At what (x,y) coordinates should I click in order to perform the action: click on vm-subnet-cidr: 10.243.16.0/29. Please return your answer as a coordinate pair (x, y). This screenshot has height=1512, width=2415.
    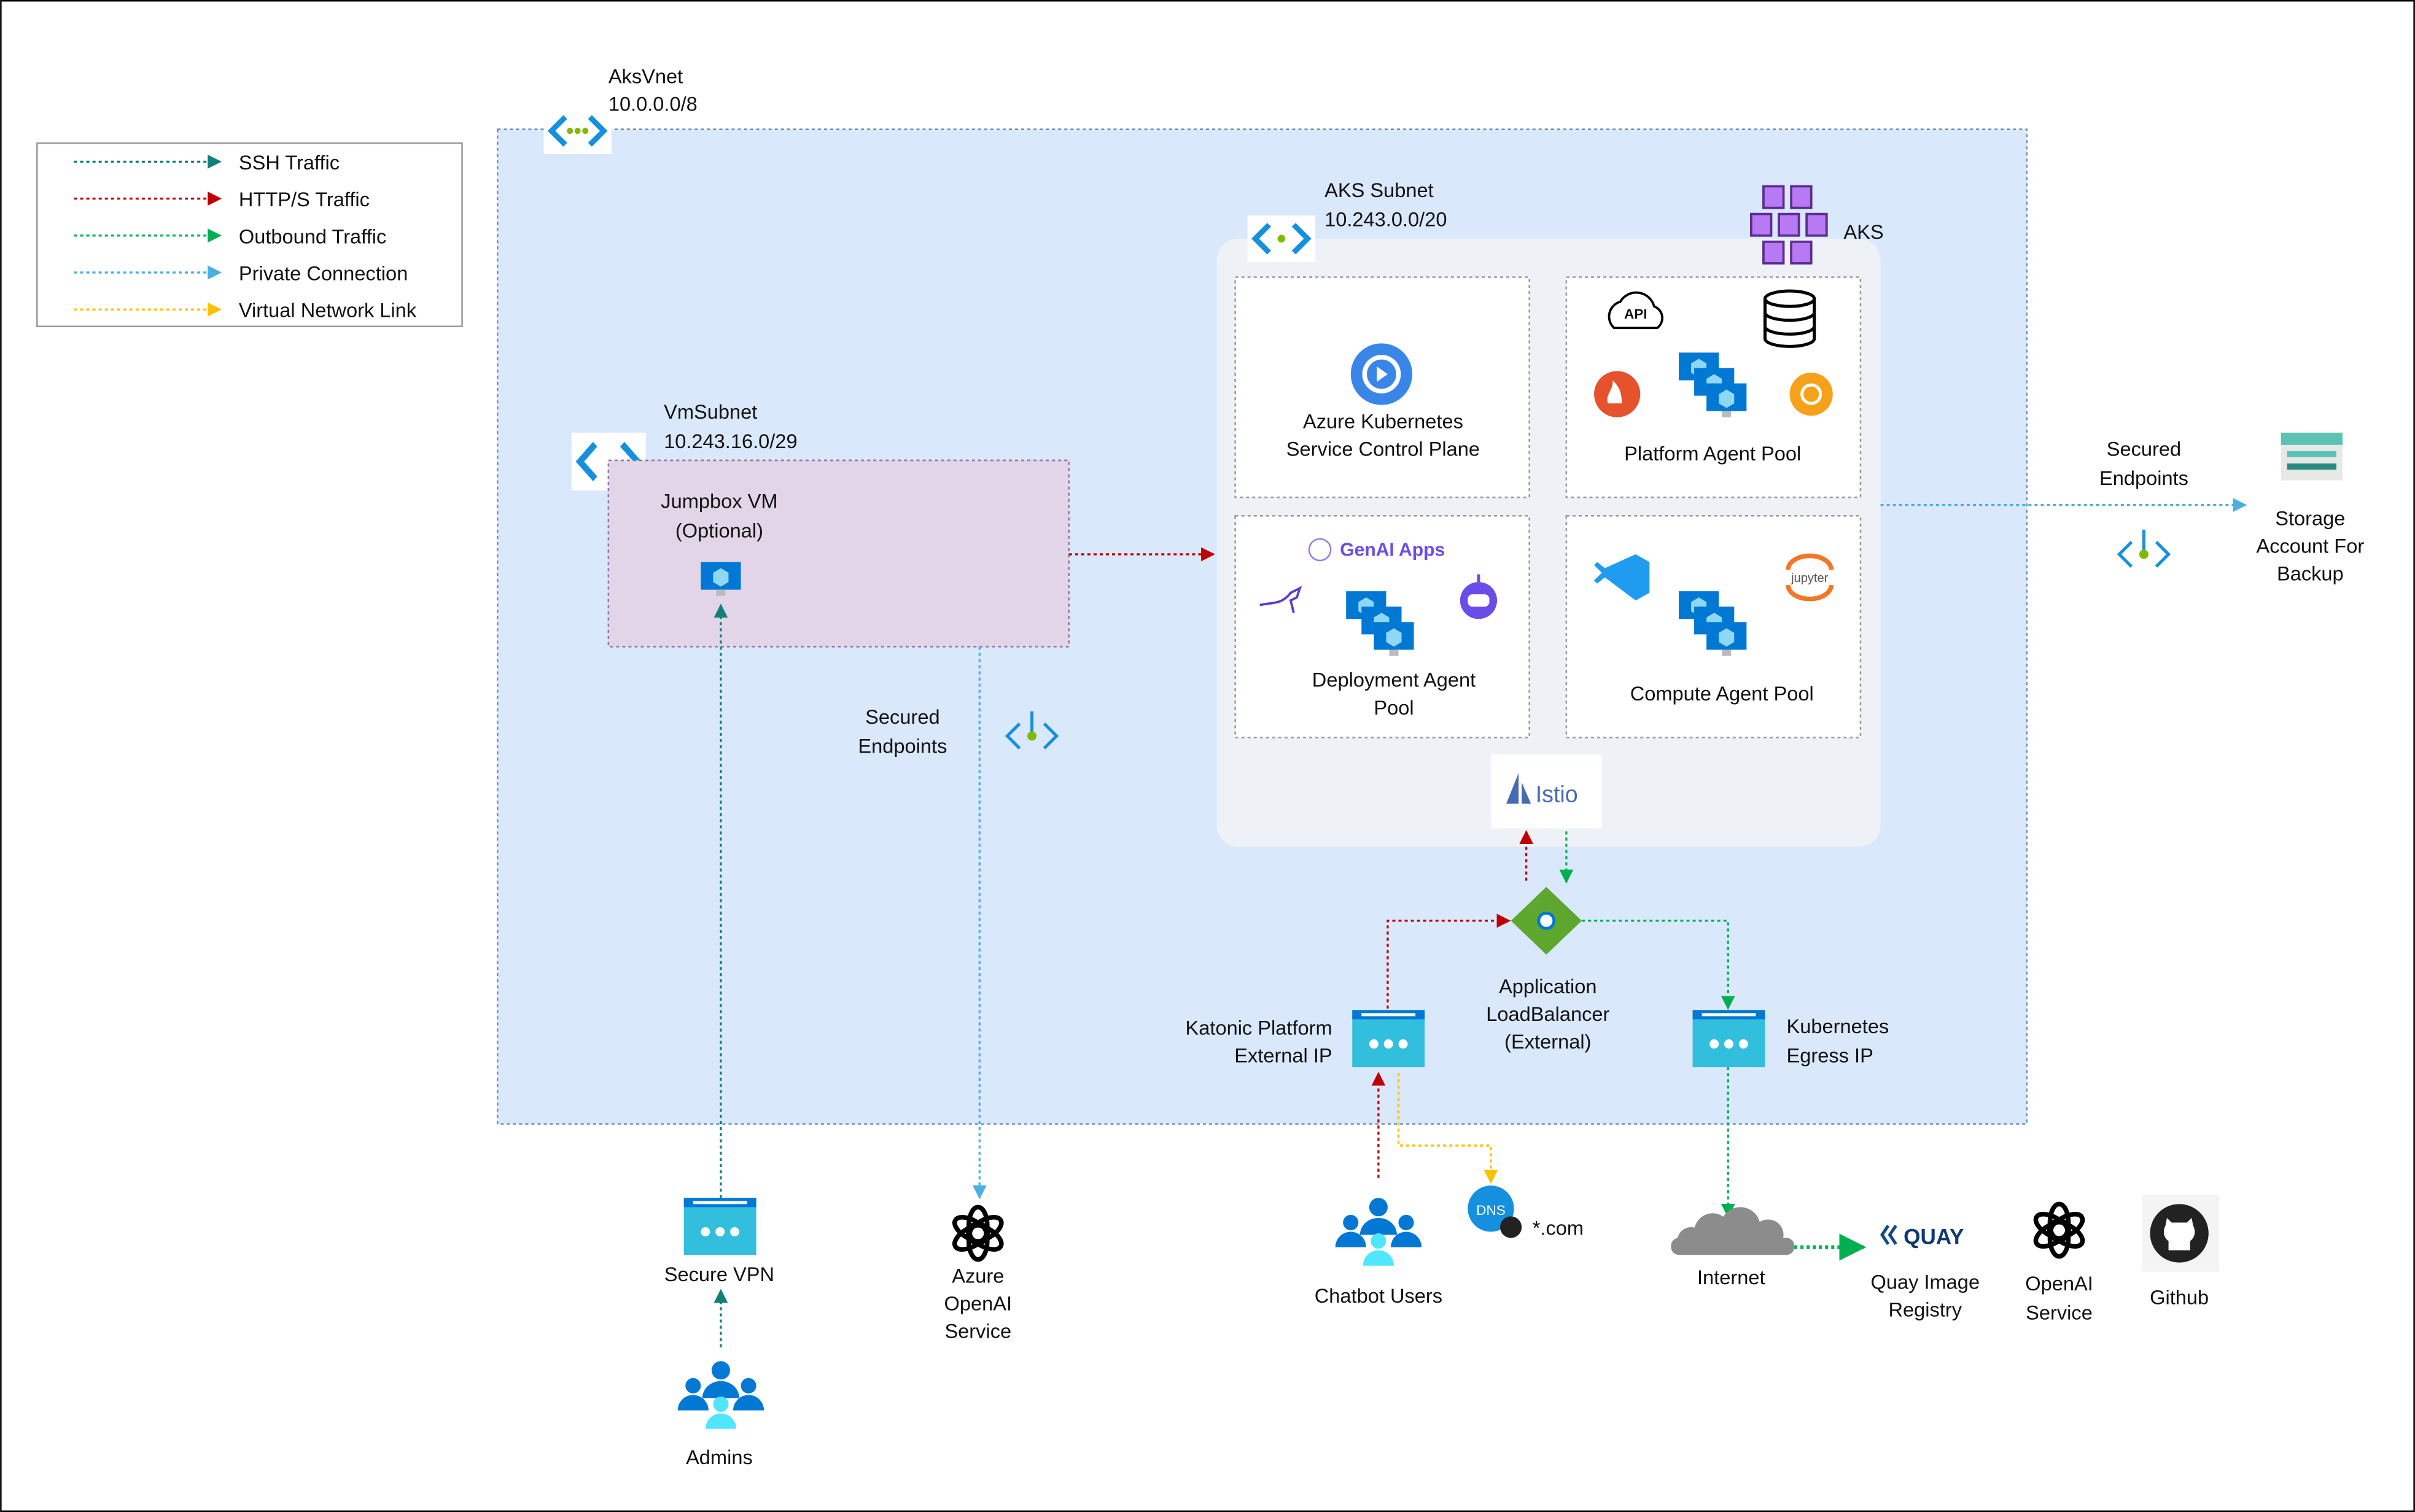
    Looking at the image, I should click on (731, 441).